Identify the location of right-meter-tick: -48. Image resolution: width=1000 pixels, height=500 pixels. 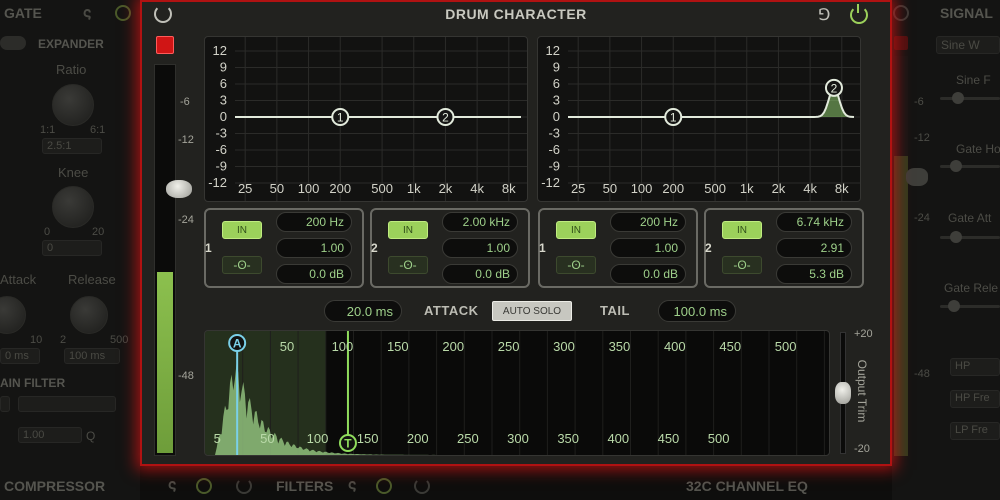
(922, 374).